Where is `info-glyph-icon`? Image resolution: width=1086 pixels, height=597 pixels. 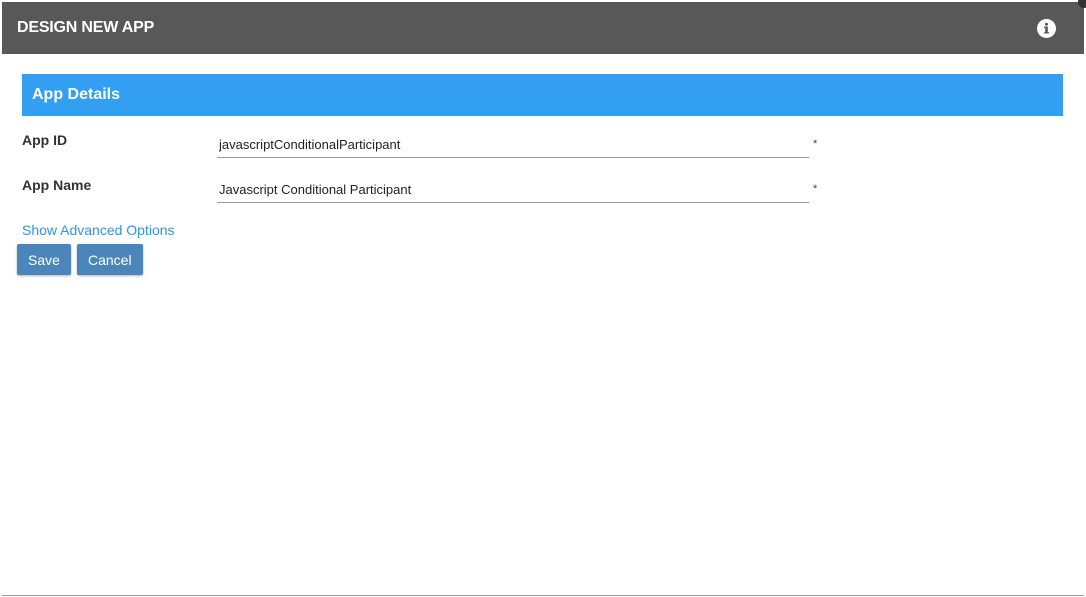 info-glyph-icon is located at coordinates (1046, 27).